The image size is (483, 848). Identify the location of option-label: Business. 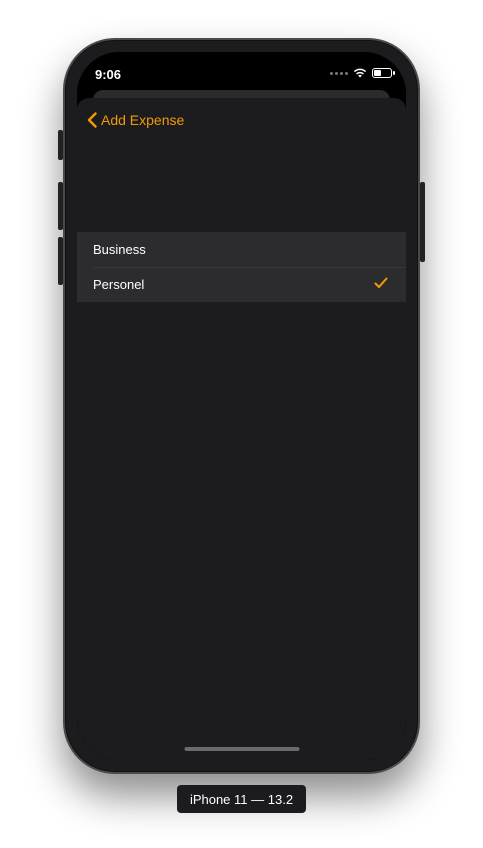
(119, 249).